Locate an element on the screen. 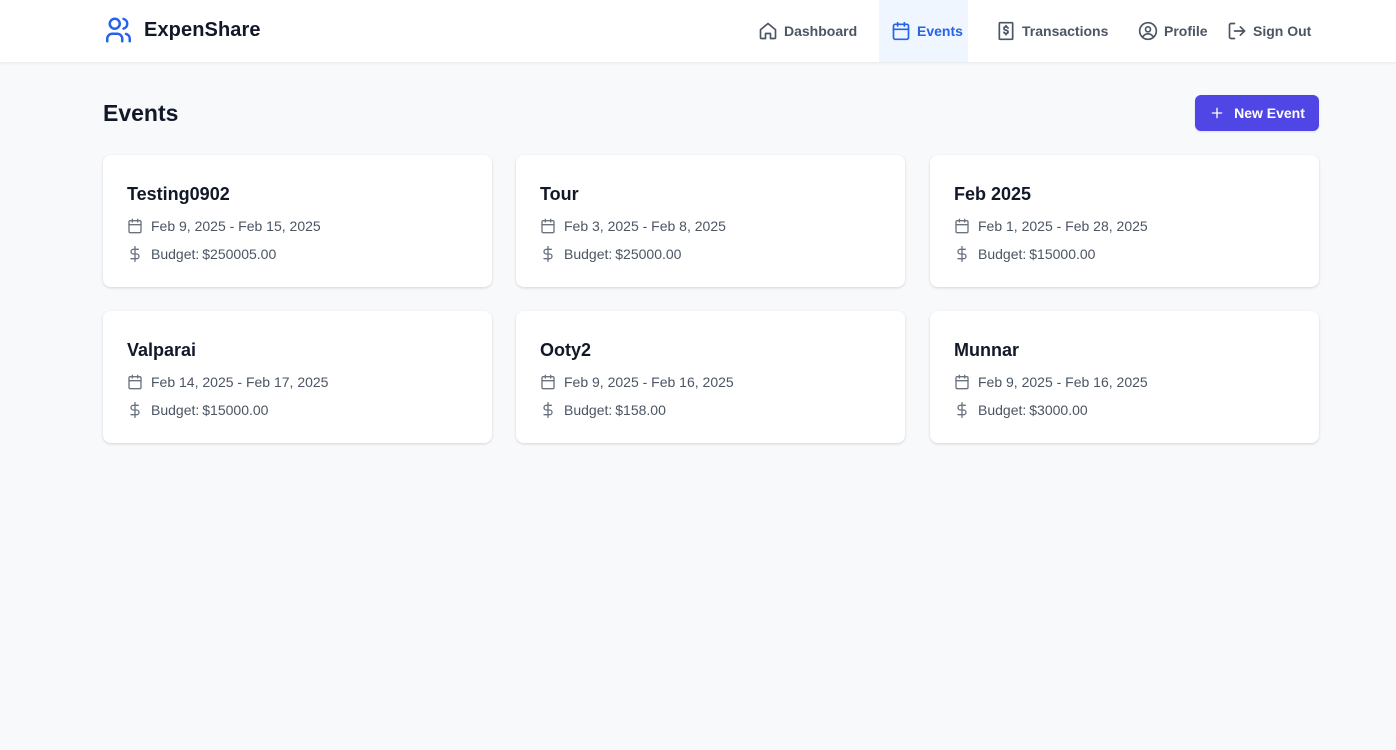 This screenshot has width=1396, height=750. budget-value: $3000.00 is located at coordinates (1058, 410).